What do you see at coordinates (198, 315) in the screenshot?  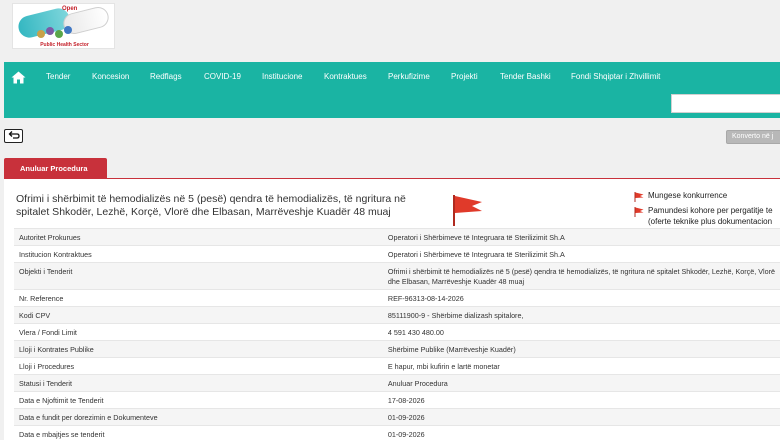 I see `field-label: Kodi CPV` at bounding box center [198, 315].